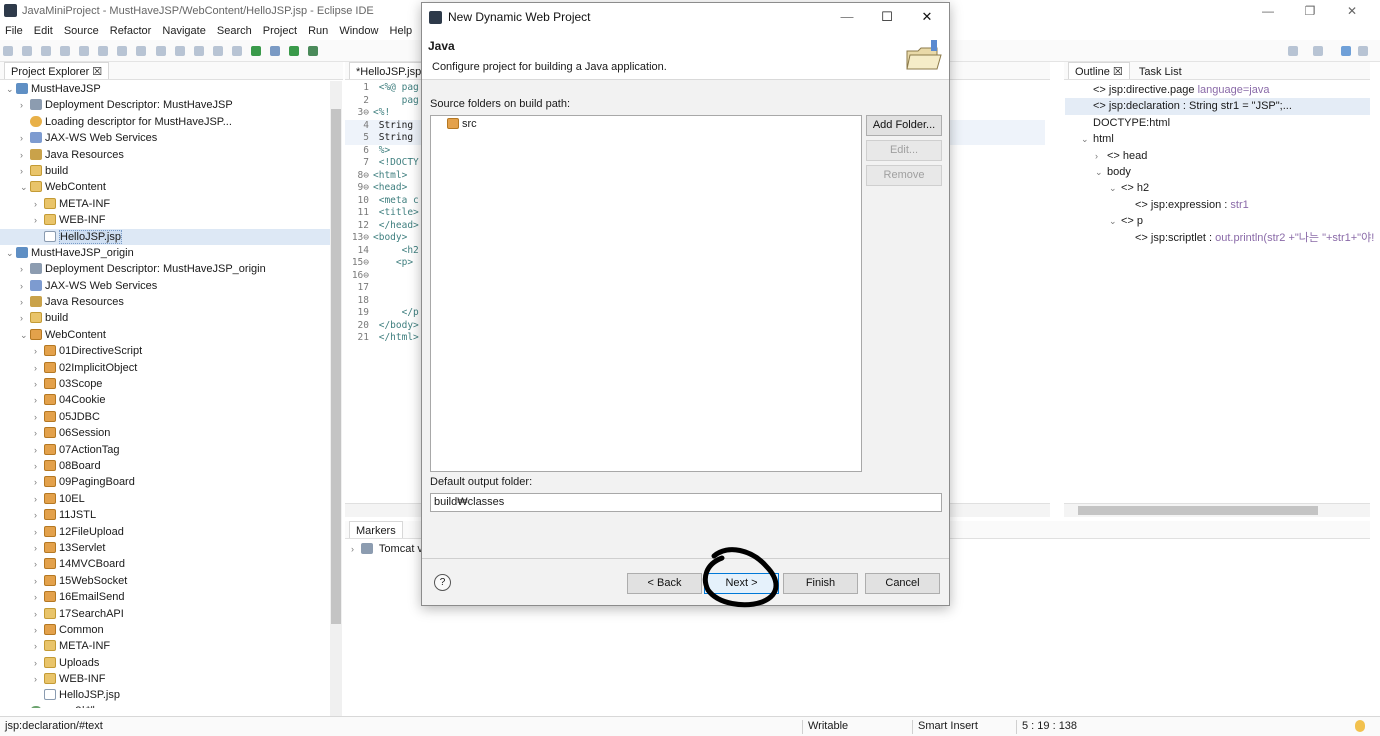 This screenshot has width=1380, height=736. Describe the element at coordinates (165, 482) in the screenshot. I see `tree-item: › 09PagingBoard` at that location.